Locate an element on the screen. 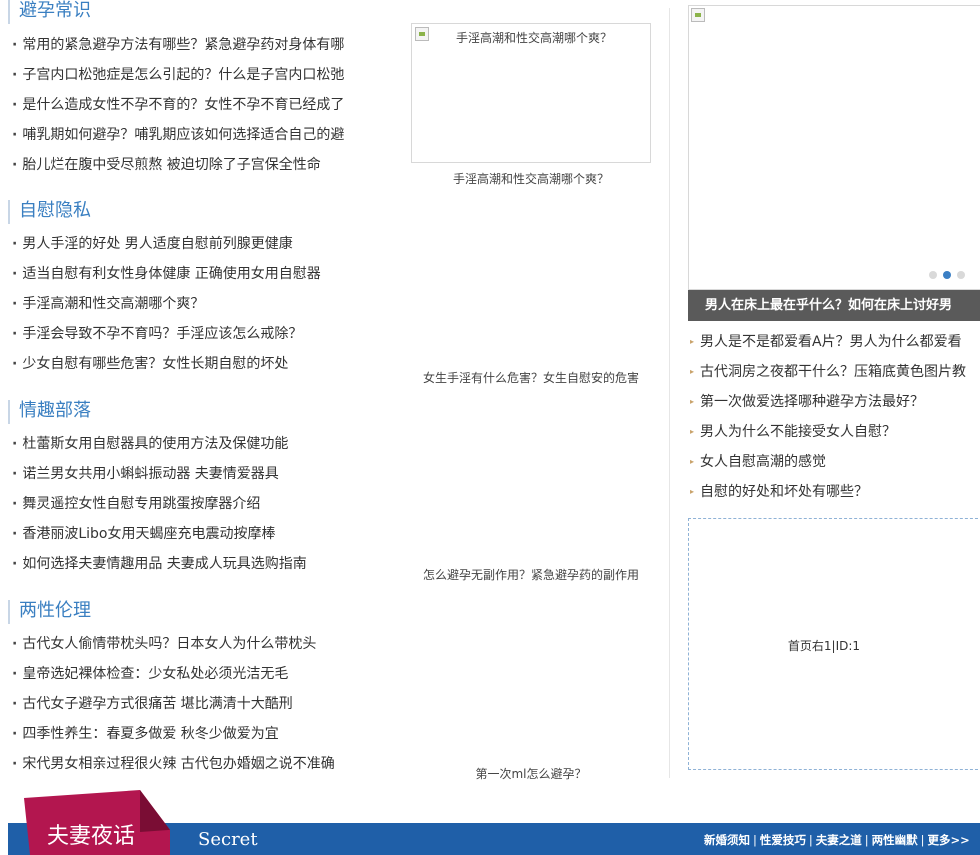 This screenshot has width=980, height=855. column-divider is located at coordinates (669, 393).